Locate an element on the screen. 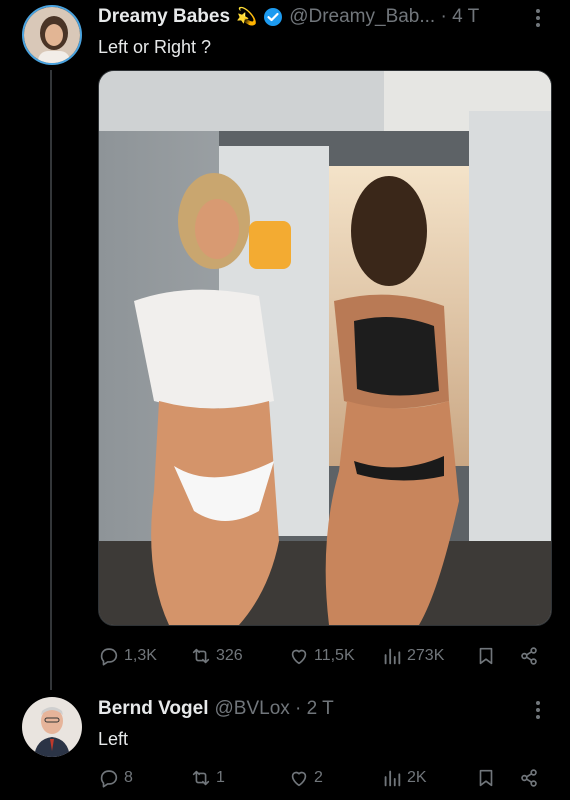 The height and width of the screenshot is (800, 570). author-name: Dreamy Babes is located at coordinates (164, 17).